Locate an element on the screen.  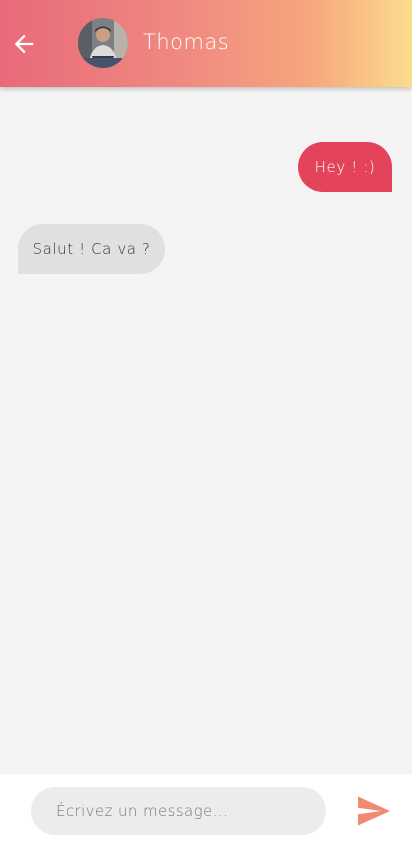
message-sent: Hey ! :) is located at coordinates (345, 167).